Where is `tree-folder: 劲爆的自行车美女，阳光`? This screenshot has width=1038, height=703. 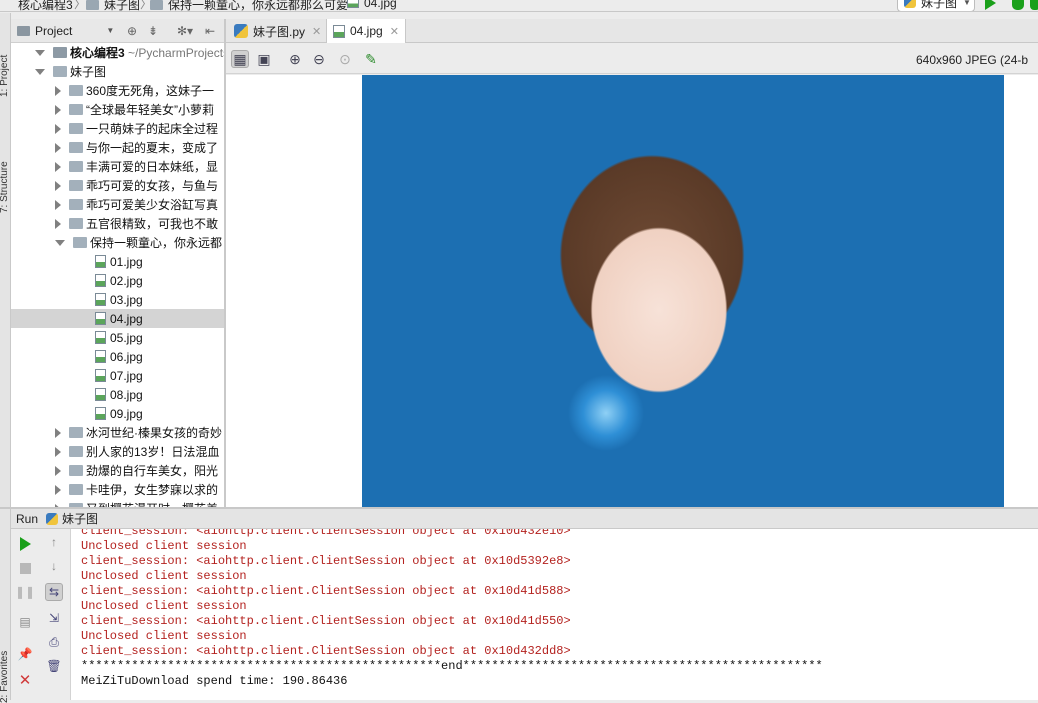
tree-folder: 劲爆的自行车美女，阳光 is located at coordinates (117, 470).